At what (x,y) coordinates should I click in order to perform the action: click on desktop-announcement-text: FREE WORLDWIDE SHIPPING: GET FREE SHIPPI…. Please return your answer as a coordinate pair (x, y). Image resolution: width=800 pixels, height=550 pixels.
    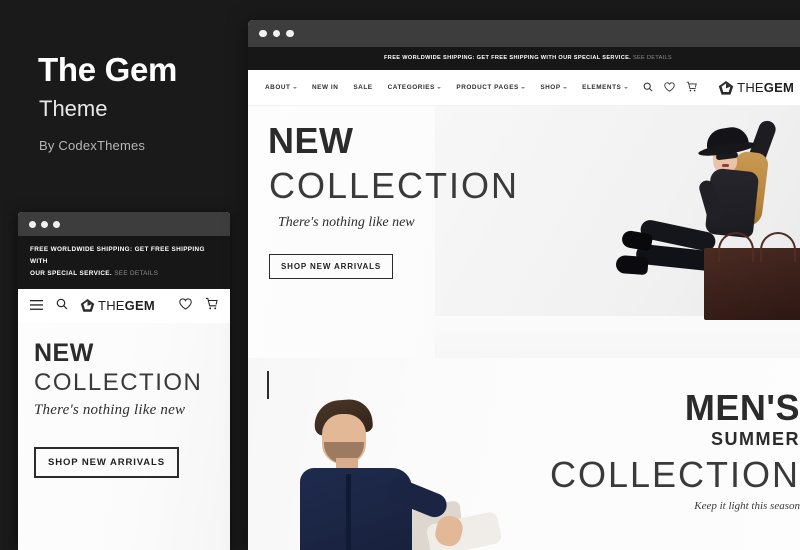
    Looking at the image, I should click on (508, 58).